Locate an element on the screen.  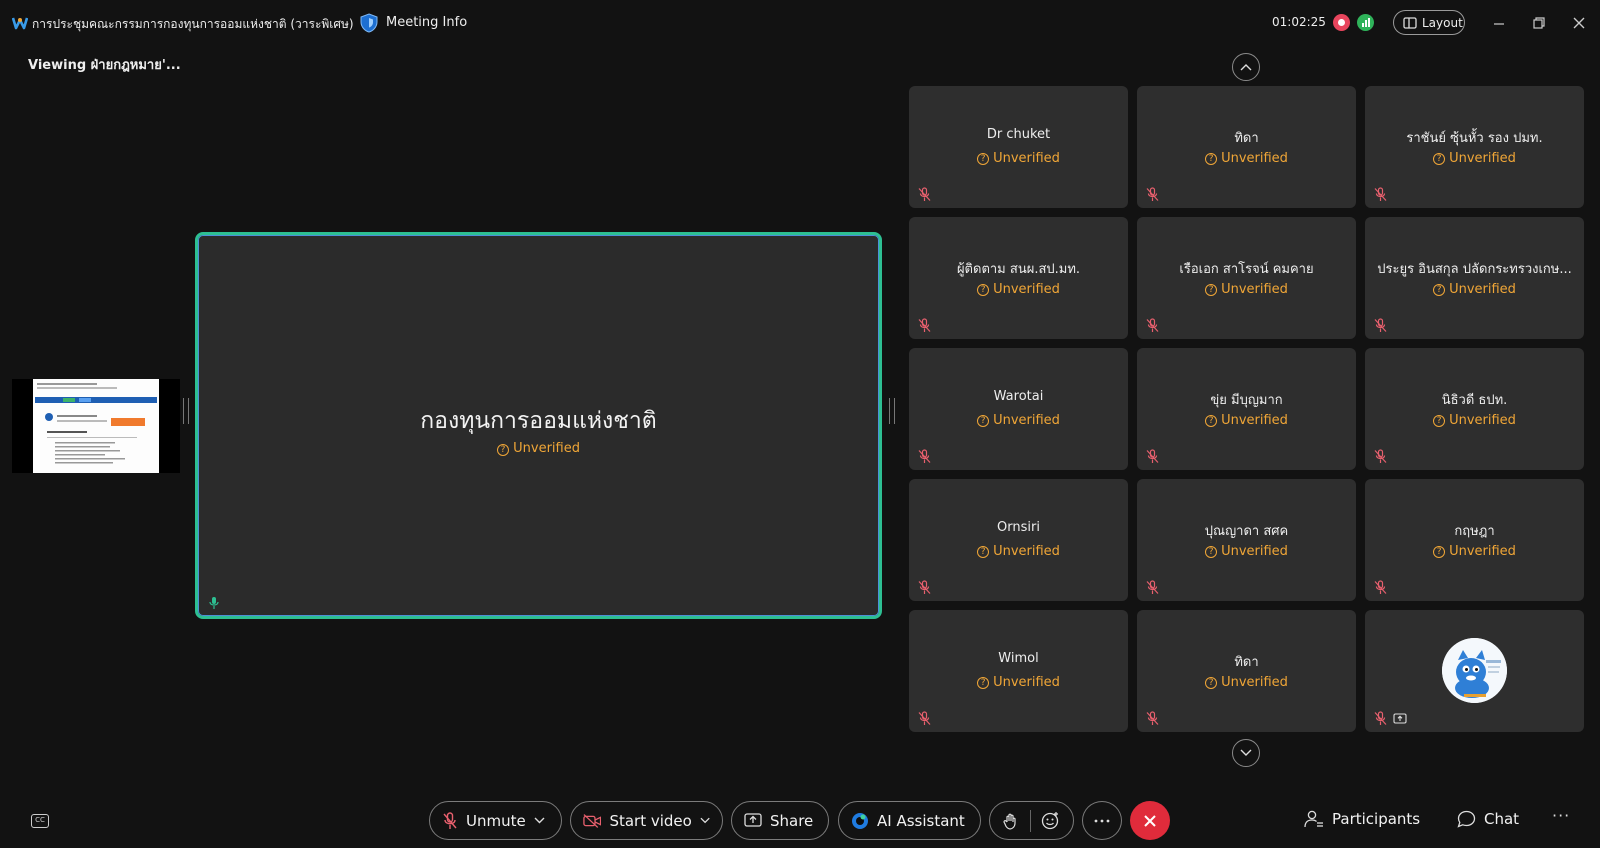
active-speaker-status: ? Unverified is located at coordinates (538, 448).